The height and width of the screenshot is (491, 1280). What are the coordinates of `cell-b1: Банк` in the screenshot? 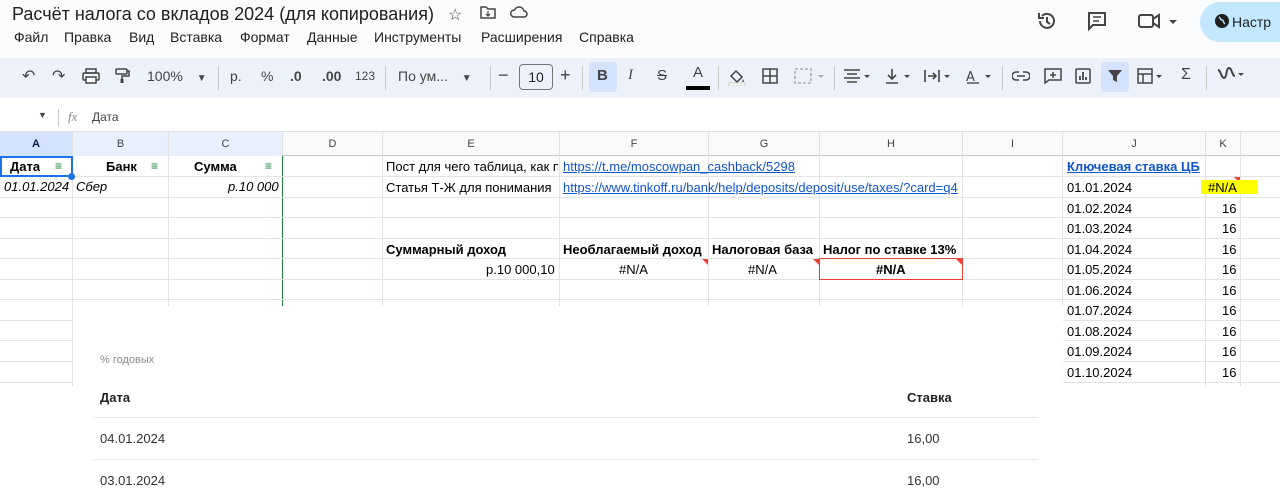 It's located at (121, 166).